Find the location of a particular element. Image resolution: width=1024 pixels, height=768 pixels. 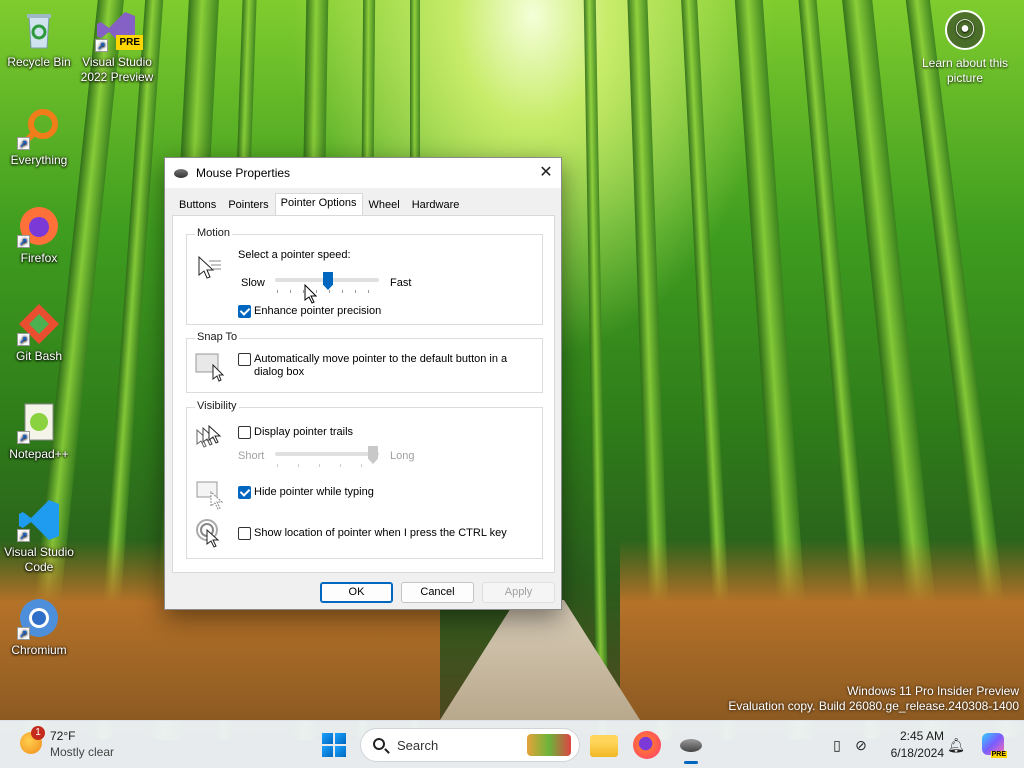

pointer-trails-track is located at coordinates (327, 454).